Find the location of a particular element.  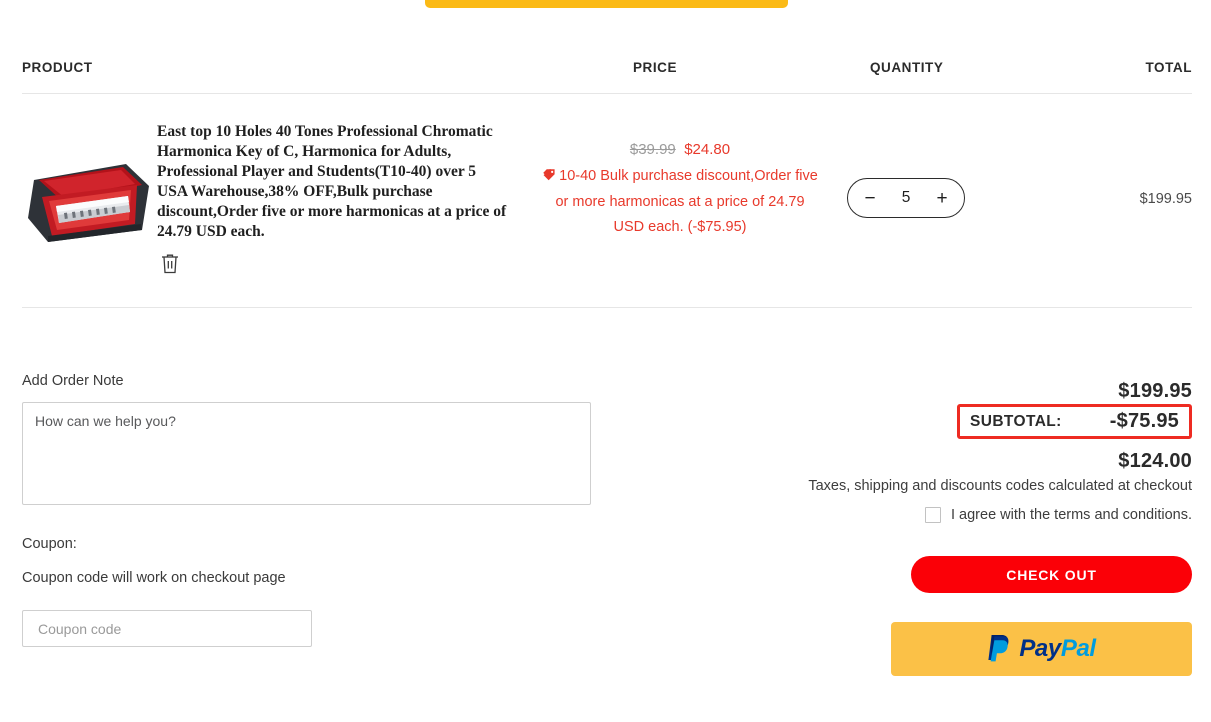

summary-total-amount: $124.00 is located at coordinates (1155, 460).